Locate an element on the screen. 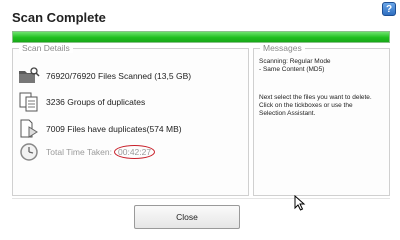  duplicates-text: 7009 Files have duplicates(574 MB) is located at coordinates (114, 129).